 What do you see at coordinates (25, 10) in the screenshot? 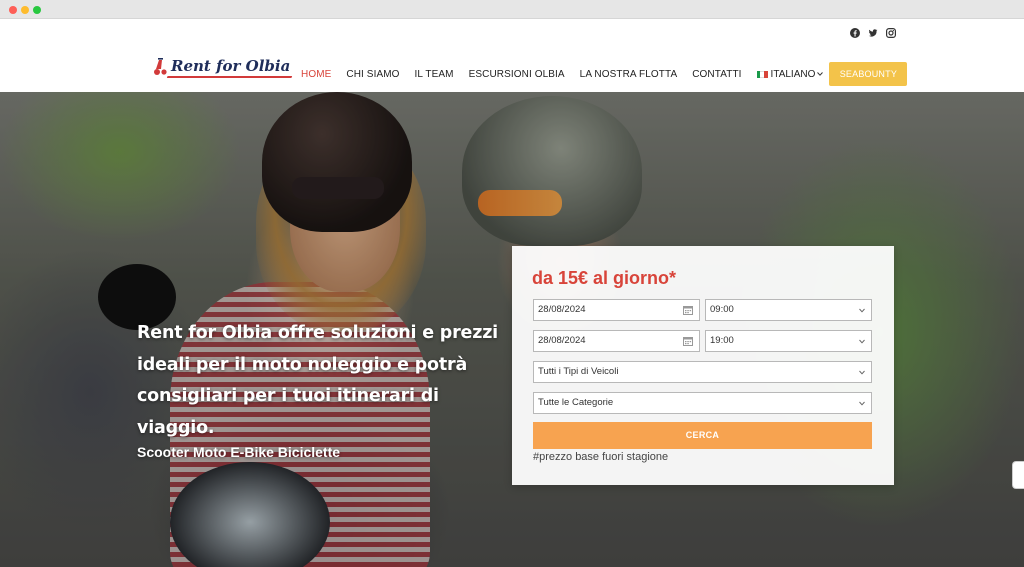
I see `window-minimize-dot` at bounding box center [25, 10].